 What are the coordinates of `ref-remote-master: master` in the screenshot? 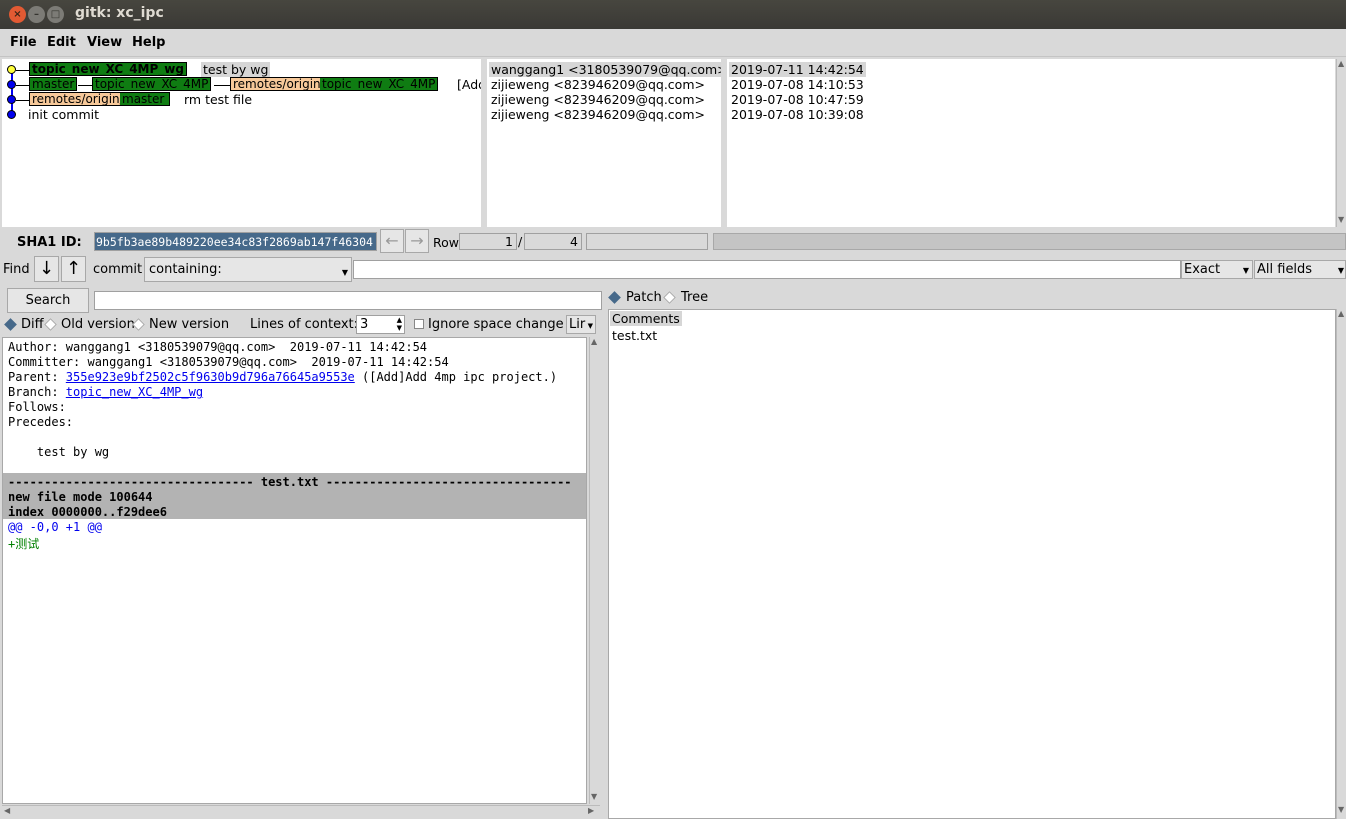 It's located at (145, 99).